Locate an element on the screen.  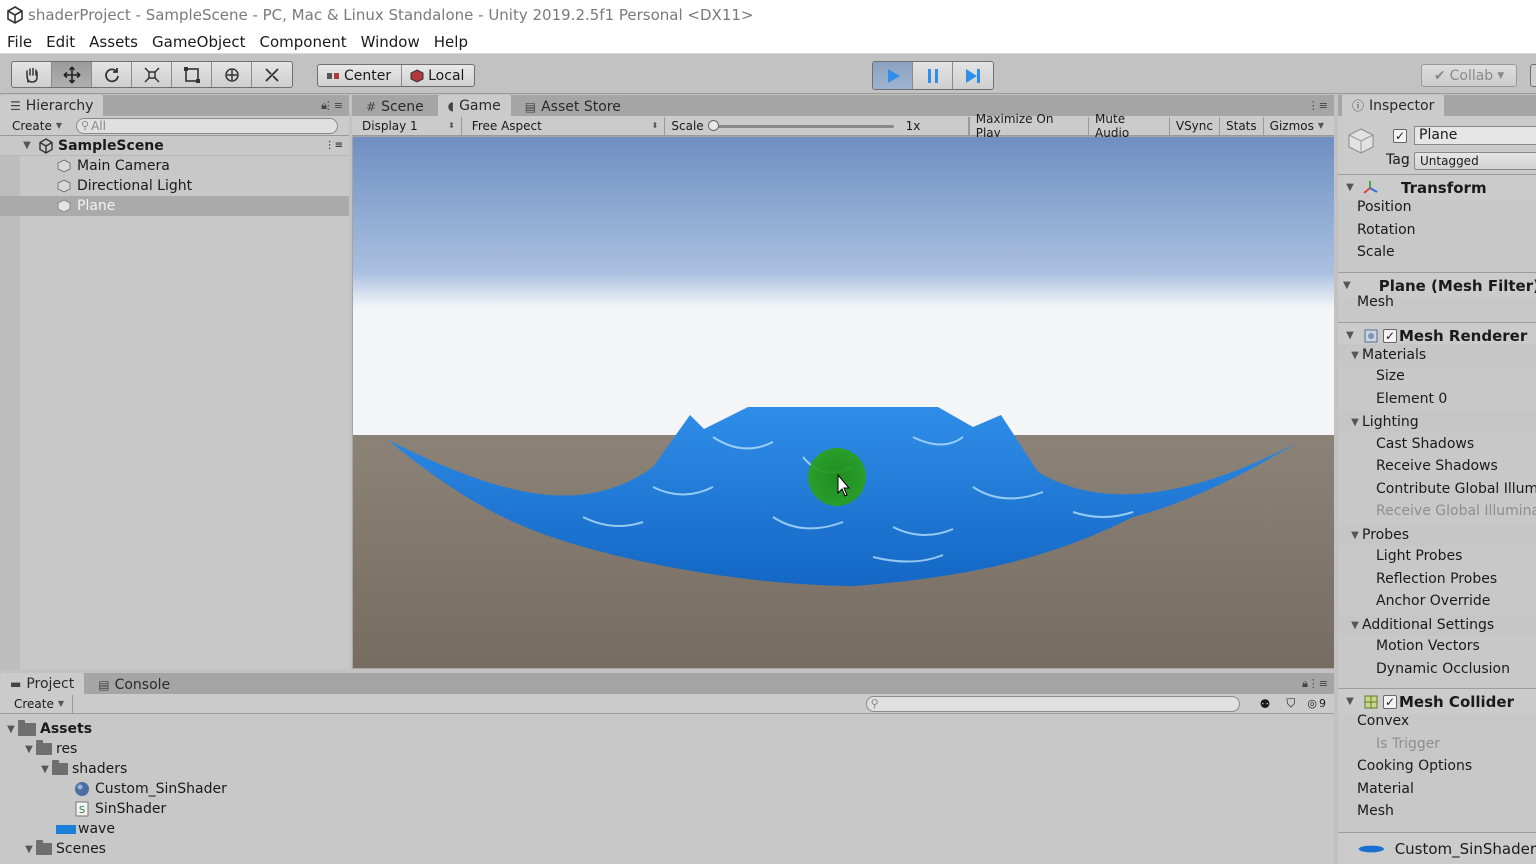
tree-item-wave: wave is located at coordinates (85, 829).